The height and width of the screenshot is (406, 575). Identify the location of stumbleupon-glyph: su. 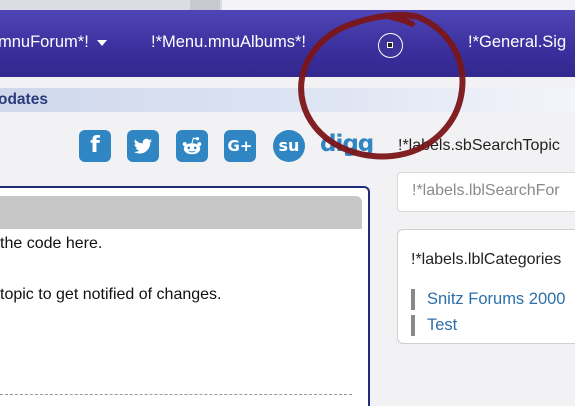
(289, 145).